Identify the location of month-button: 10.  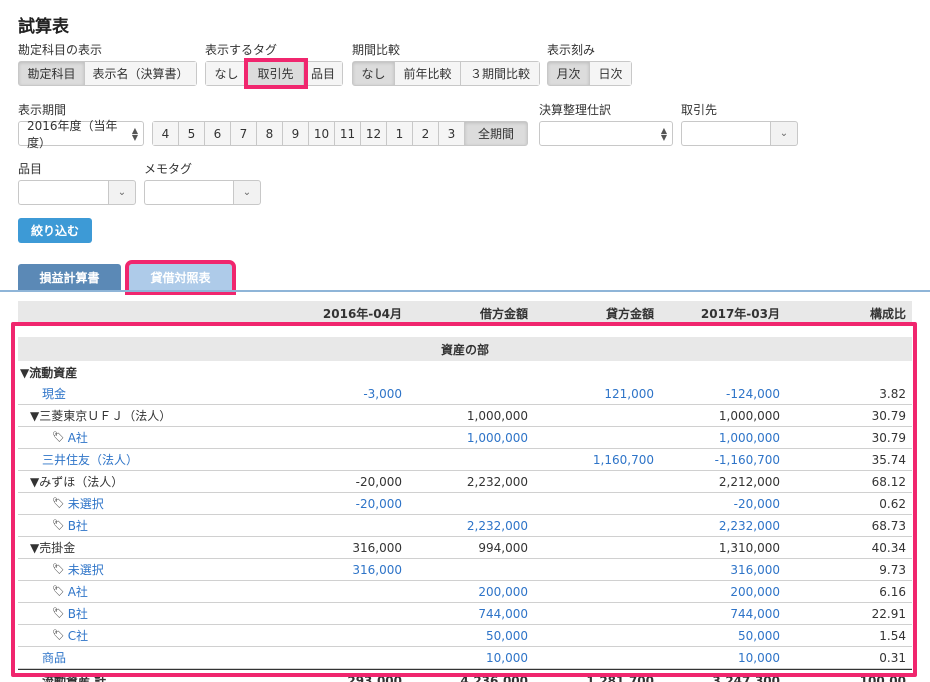
(322, 133).